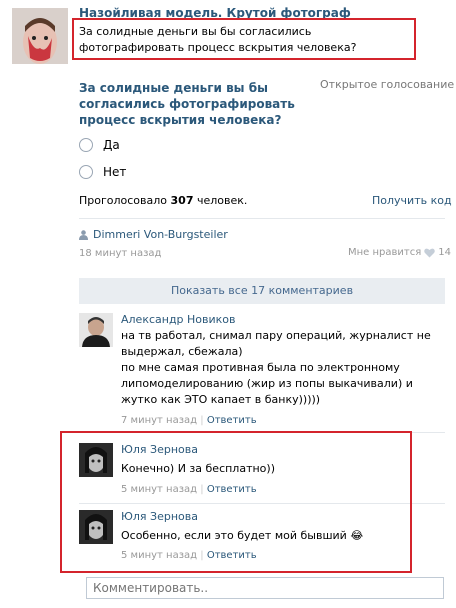 The image size is (456, 608). Describe the element at coordinates (262, 291) in the screenshot. I see `show-all-comments-button: Показать все 17 комментариев` at that location.